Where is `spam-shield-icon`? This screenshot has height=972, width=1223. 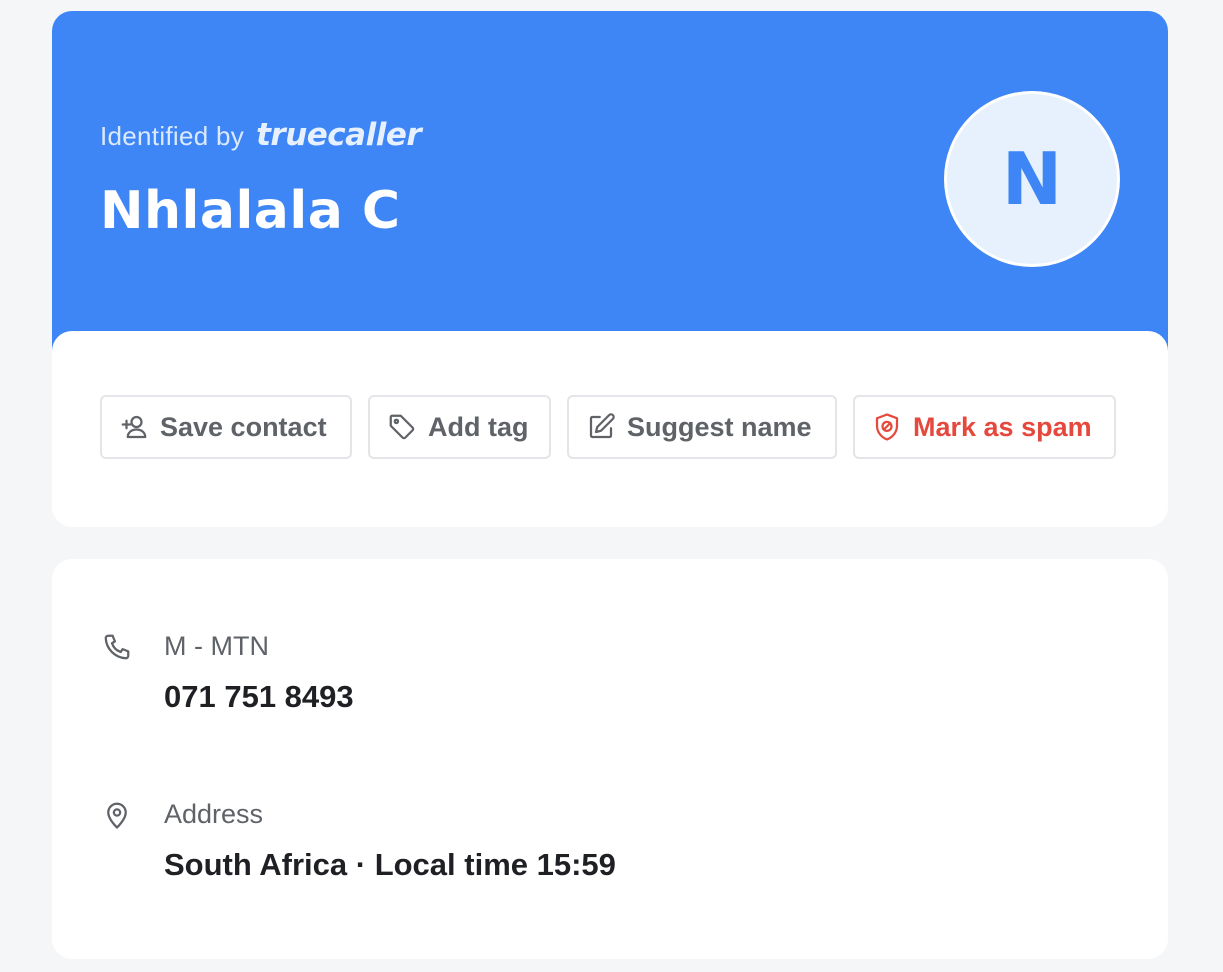
spam-shield-icon is located at coordinates (887, 427).